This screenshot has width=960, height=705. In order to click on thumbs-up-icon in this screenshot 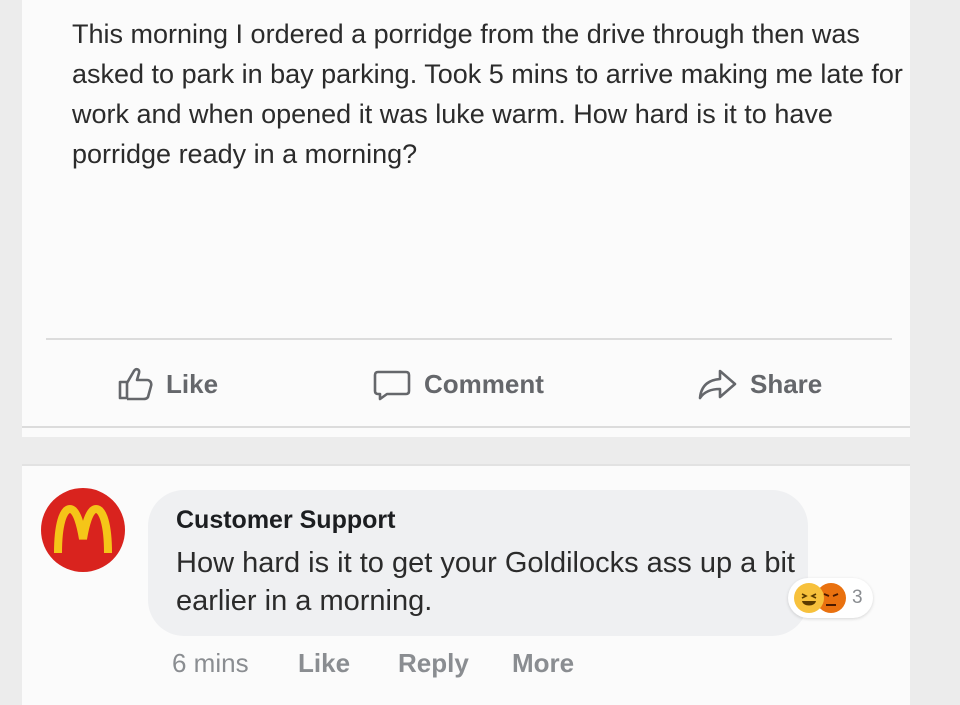, I will do `click(134, 384)`.